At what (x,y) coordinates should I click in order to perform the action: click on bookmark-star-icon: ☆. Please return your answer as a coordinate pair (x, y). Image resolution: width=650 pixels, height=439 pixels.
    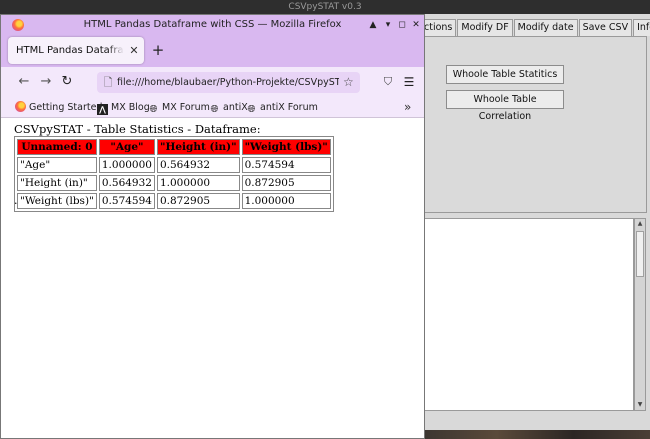
    Looking at the image, I should click on (350, 82).